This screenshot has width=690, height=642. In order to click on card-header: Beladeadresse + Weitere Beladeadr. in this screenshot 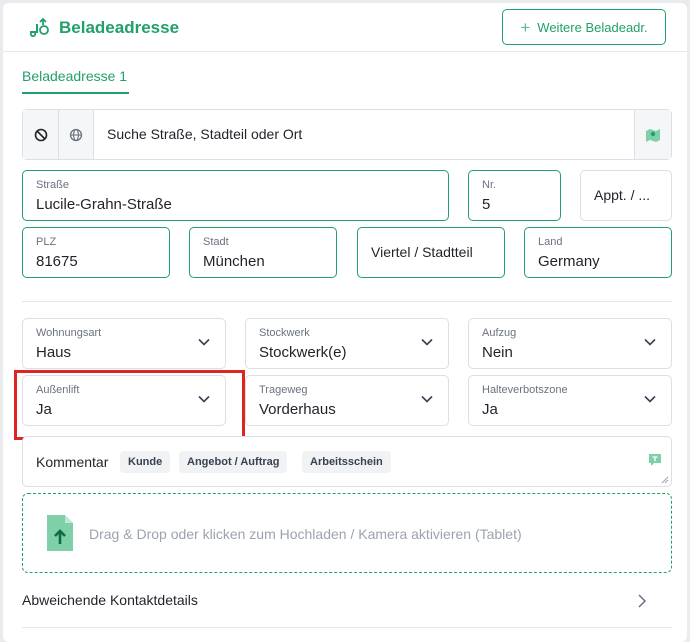, I will do `click(345, 27)`.